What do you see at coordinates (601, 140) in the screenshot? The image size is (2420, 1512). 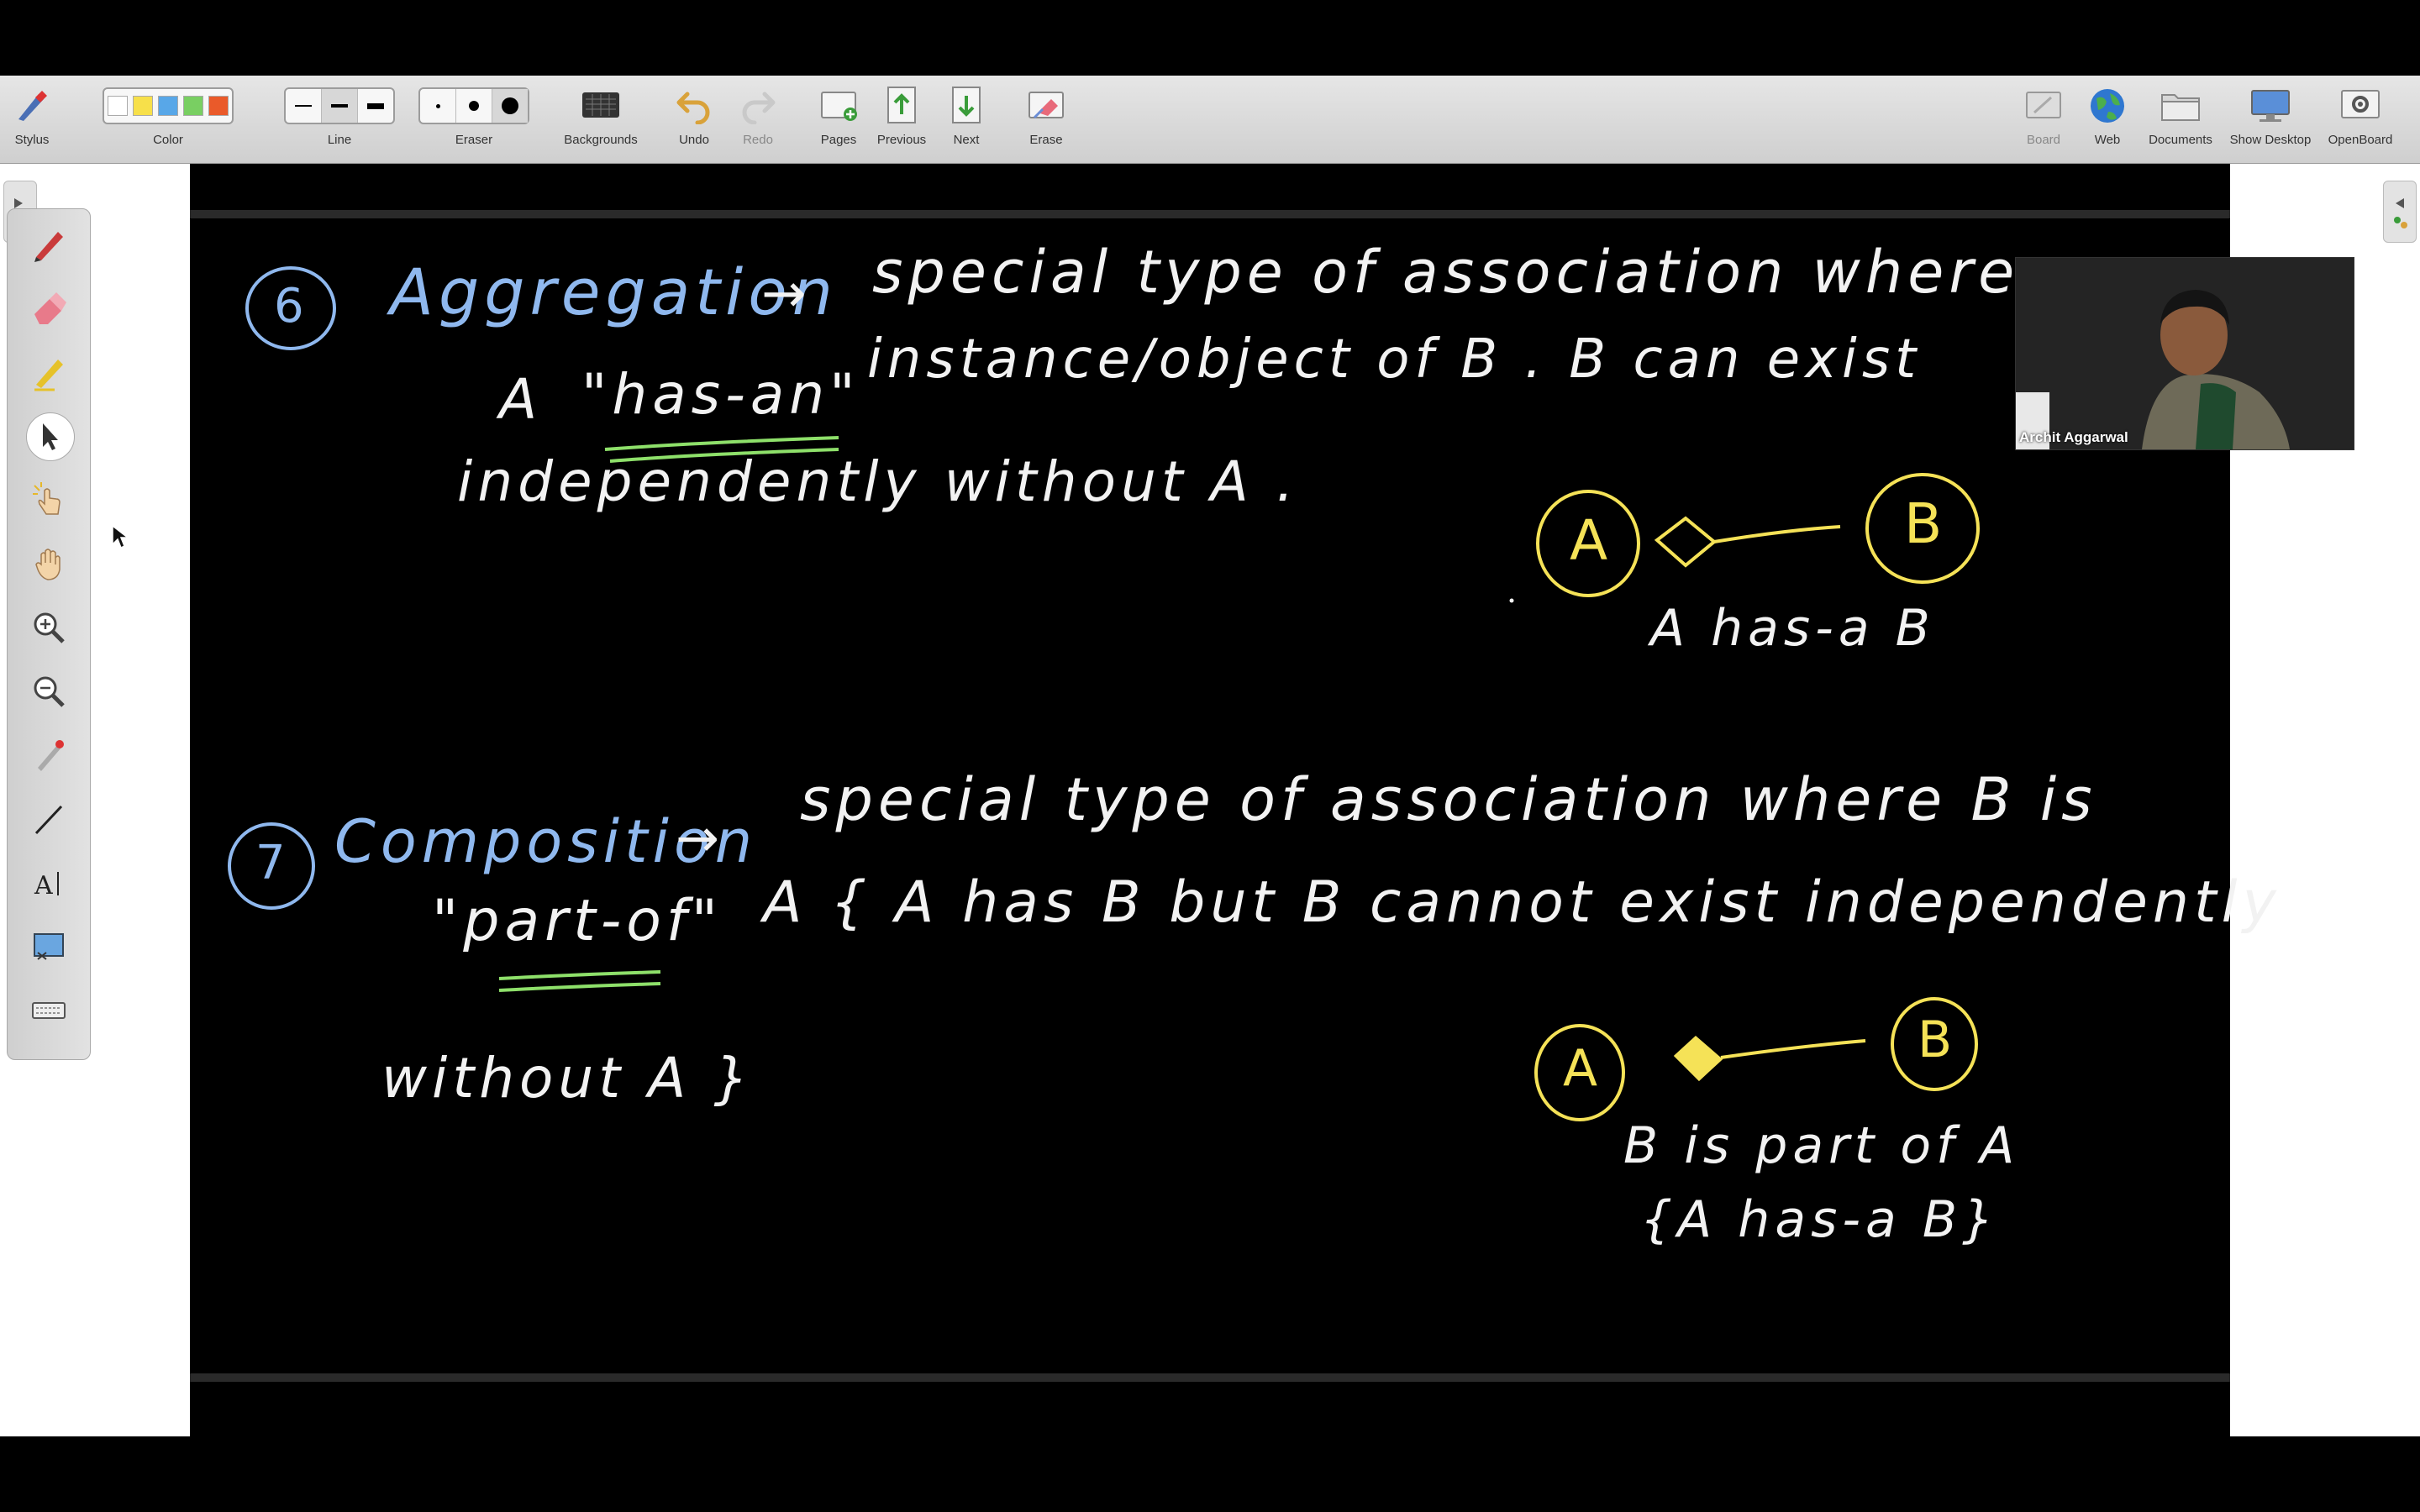 I see `backgrounds-label: Backgrounds` at bounding box center [601, 140].